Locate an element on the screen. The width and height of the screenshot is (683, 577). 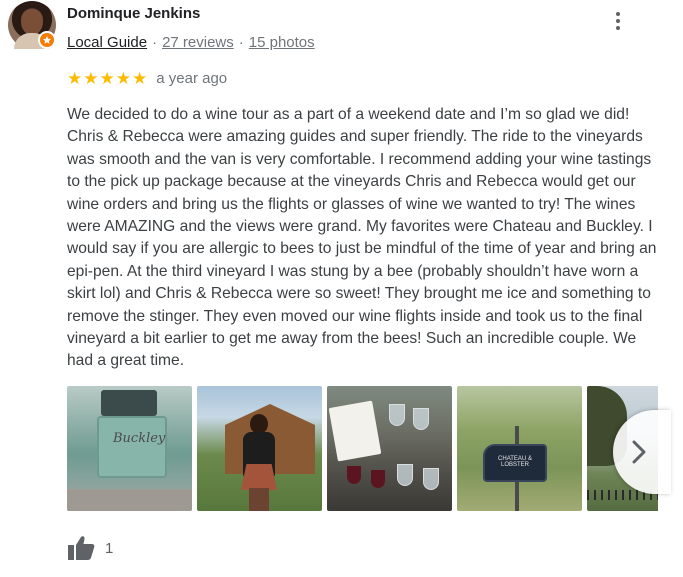
local-guide-badge-icon is located at coordinates (47, 40).